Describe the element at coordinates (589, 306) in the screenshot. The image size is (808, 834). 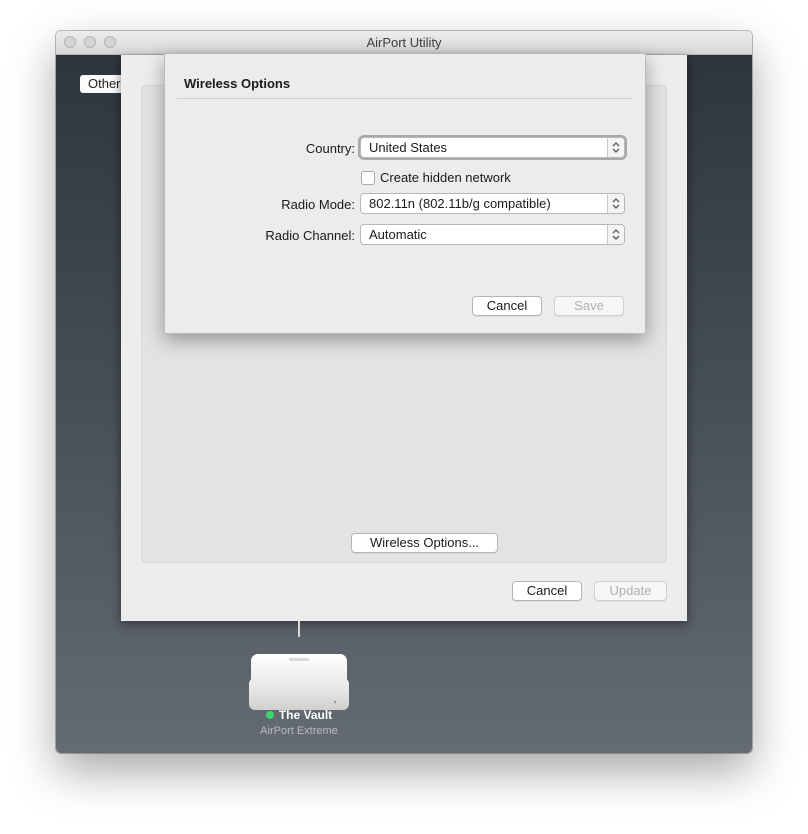
I see `save-button: Save` at that location.